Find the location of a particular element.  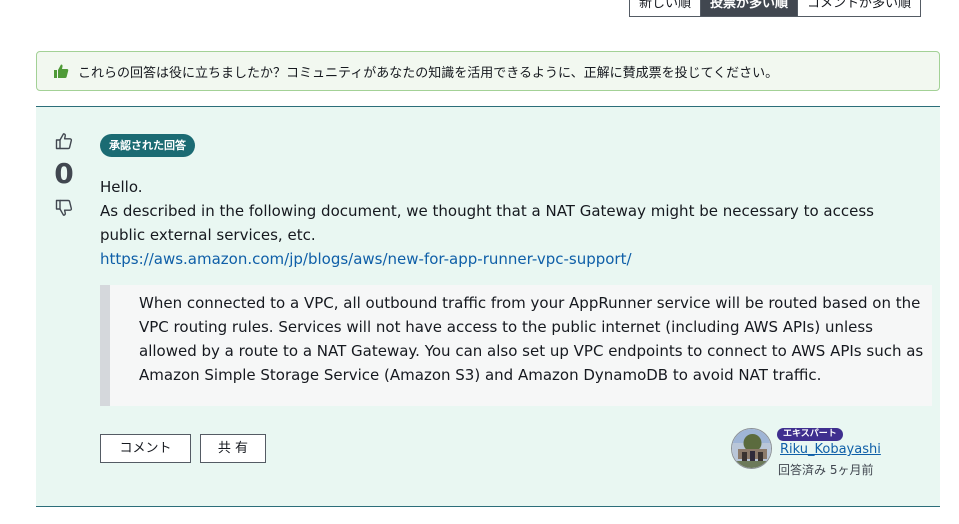

sort-tabs: 新しい順 投票が多い順 コメントが多い順 is located at coordinates (775, 8).